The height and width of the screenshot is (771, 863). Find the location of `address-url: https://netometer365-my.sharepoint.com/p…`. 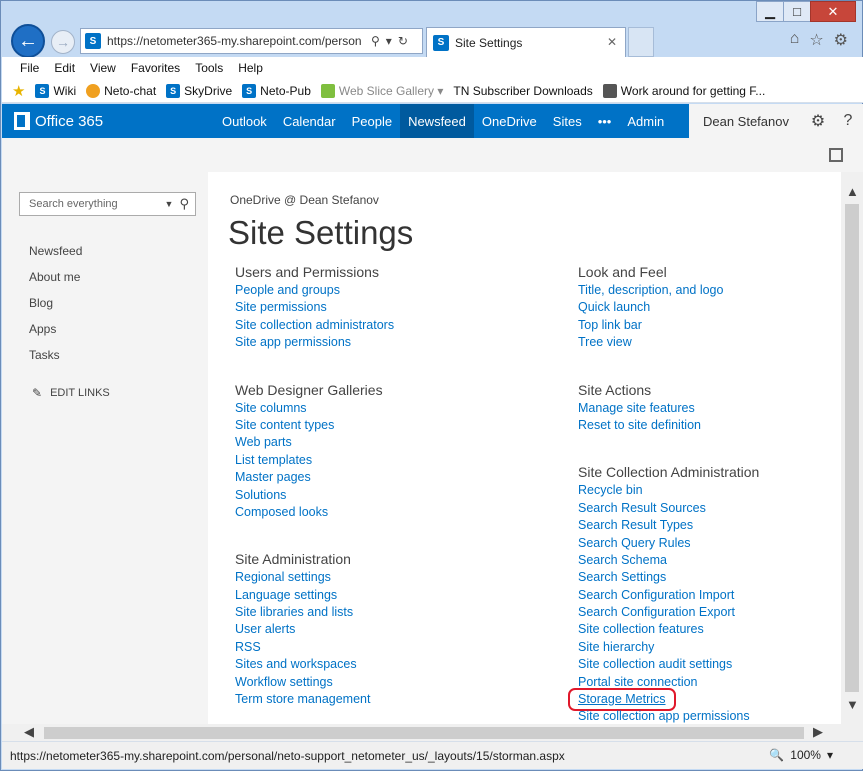

address-url: https://netometer365-my.sharepoint.com/p… is located at coordinates (237, 41).